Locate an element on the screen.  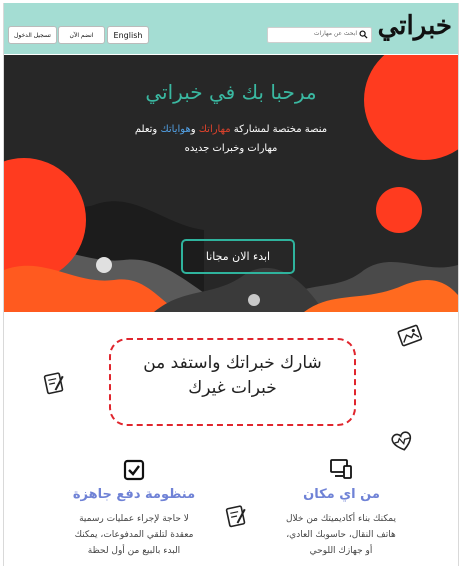
hero-desc-text: و is located at coordinates (194, 129).